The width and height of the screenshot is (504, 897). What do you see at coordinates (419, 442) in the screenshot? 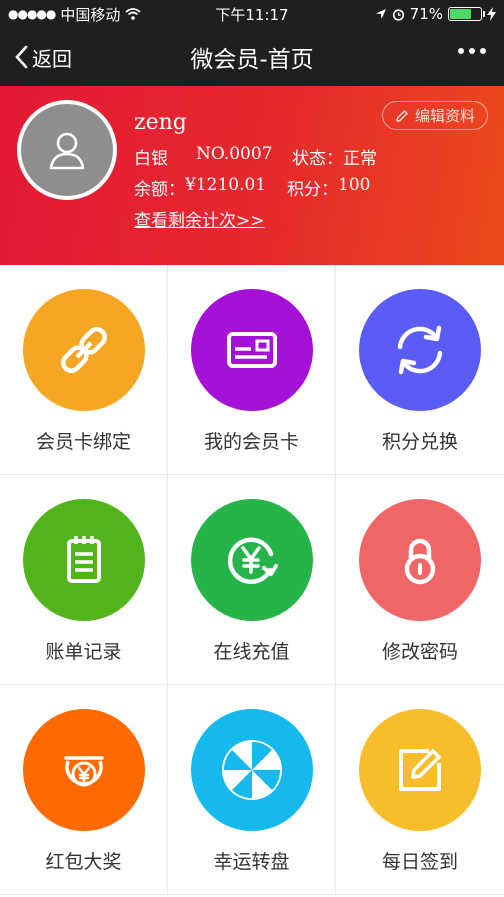
I see `menu-item-label: 积分兑换` at bounding box center [419, 442].